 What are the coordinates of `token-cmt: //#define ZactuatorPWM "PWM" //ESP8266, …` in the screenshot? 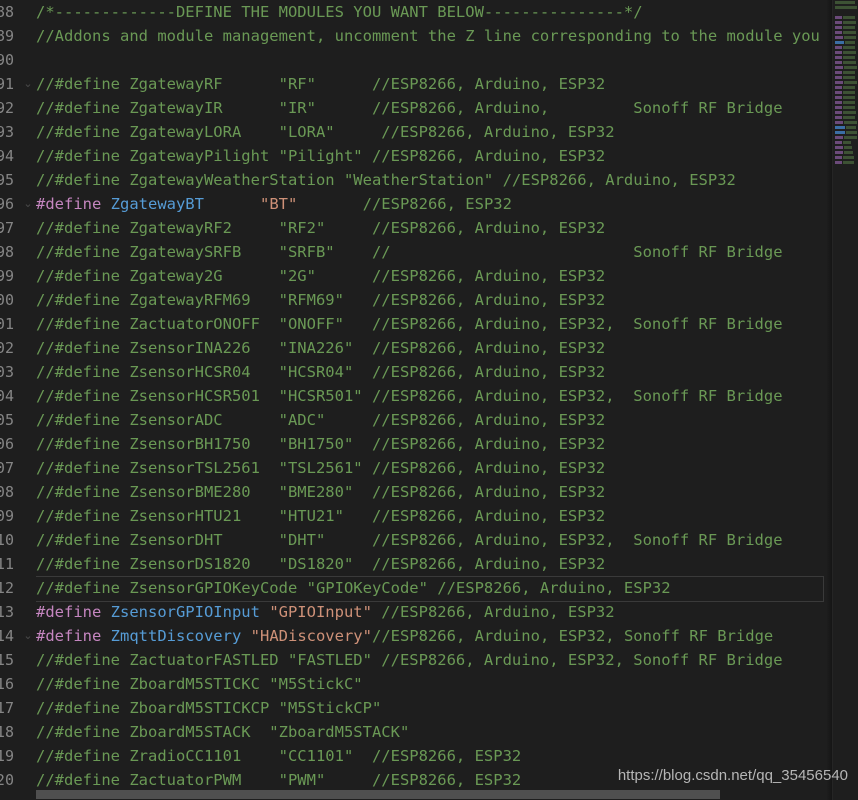 It's located at (279, 780).